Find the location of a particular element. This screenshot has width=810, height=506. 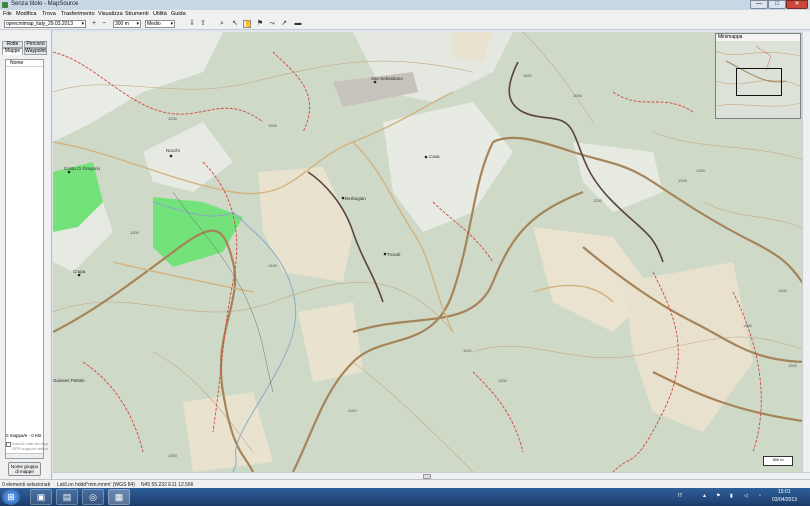

clock-time: 15:01 is located at coordinates (784, 492).